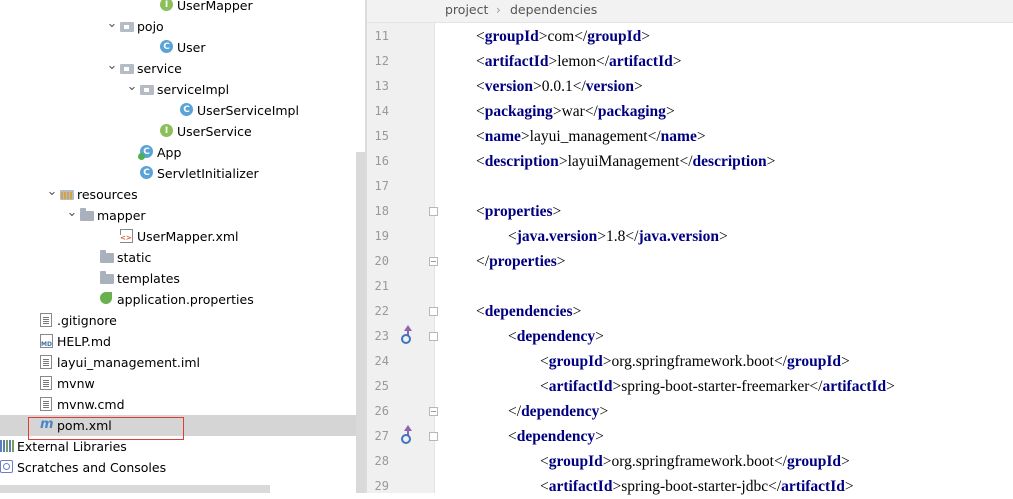 This screenshot has height=499, width=1013. Describe the element at coordinates (182, 236) in the screenshot. I see `tree-item: UserMapper.xml` at that location.